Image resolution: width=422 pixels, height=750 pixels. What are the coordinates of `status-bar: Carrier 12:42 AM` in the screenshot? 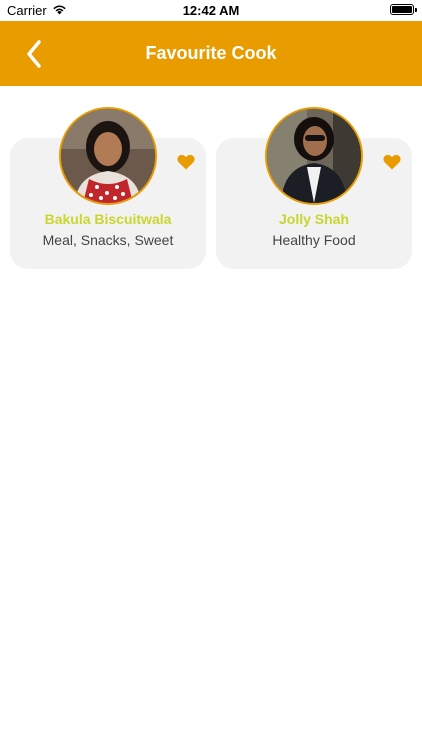 It's located at (211, 10).